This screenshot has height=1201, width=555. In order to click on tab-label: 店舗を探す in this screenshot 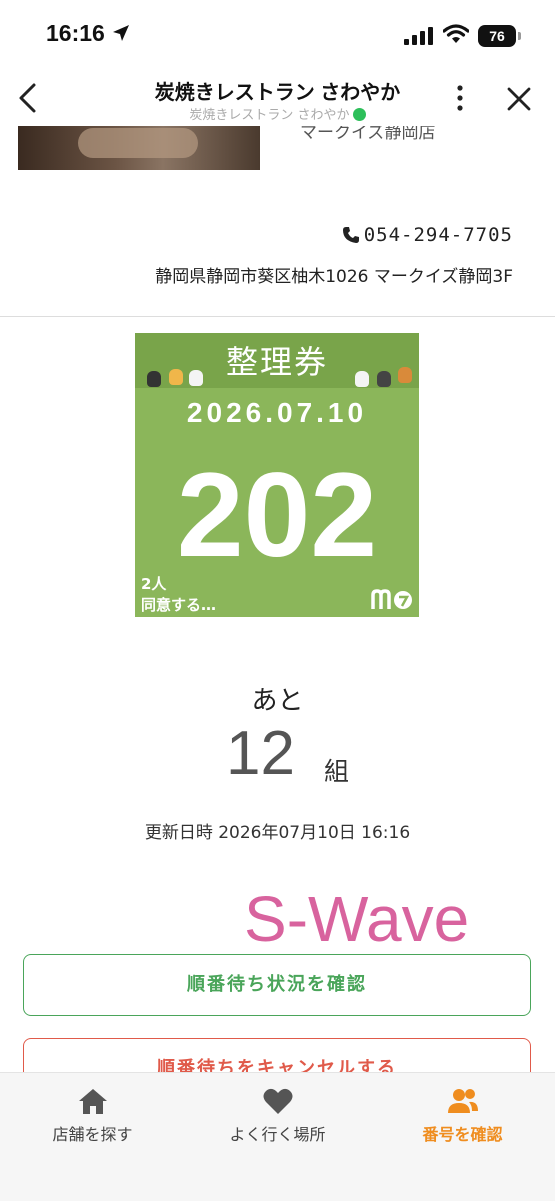, I will do `click(92, 1134)`.